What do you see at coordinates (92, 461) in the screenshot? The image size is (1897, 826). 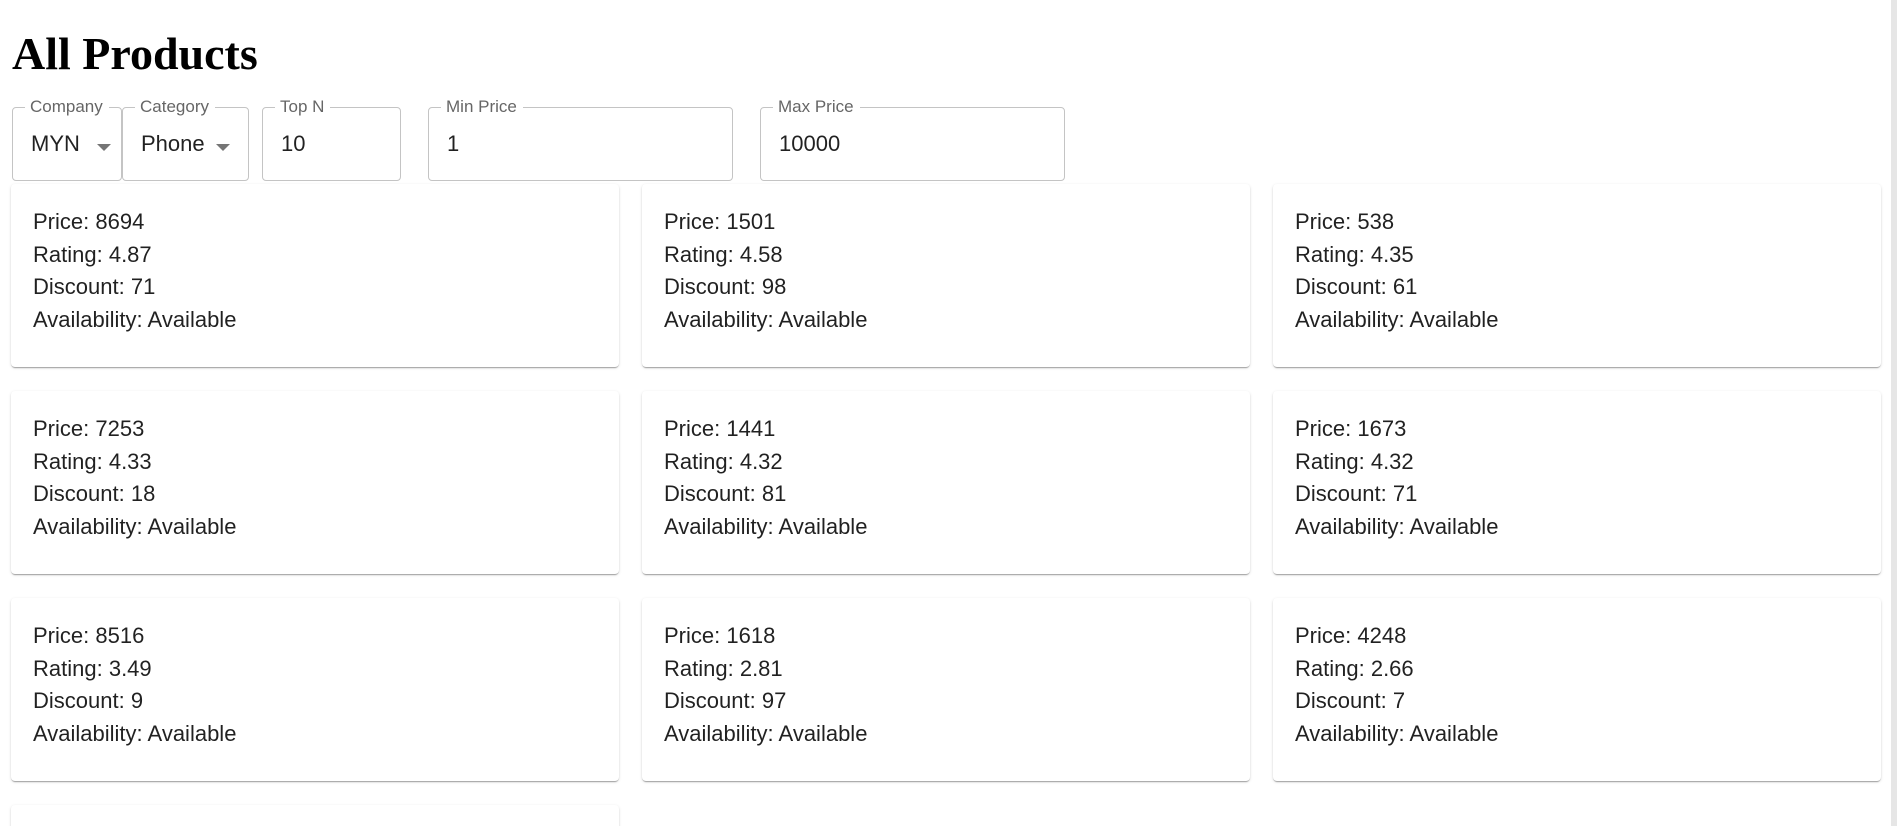 I see `product-rating: Rating: 4.33` at bounding box center [92, 461].